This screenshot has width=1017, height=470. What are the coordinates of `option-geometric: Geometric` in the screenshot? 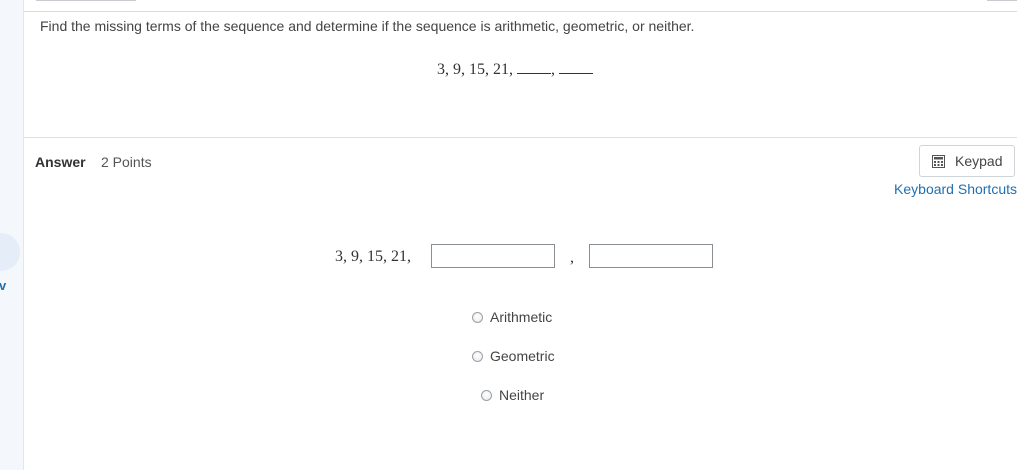 It's located at (513, 356).